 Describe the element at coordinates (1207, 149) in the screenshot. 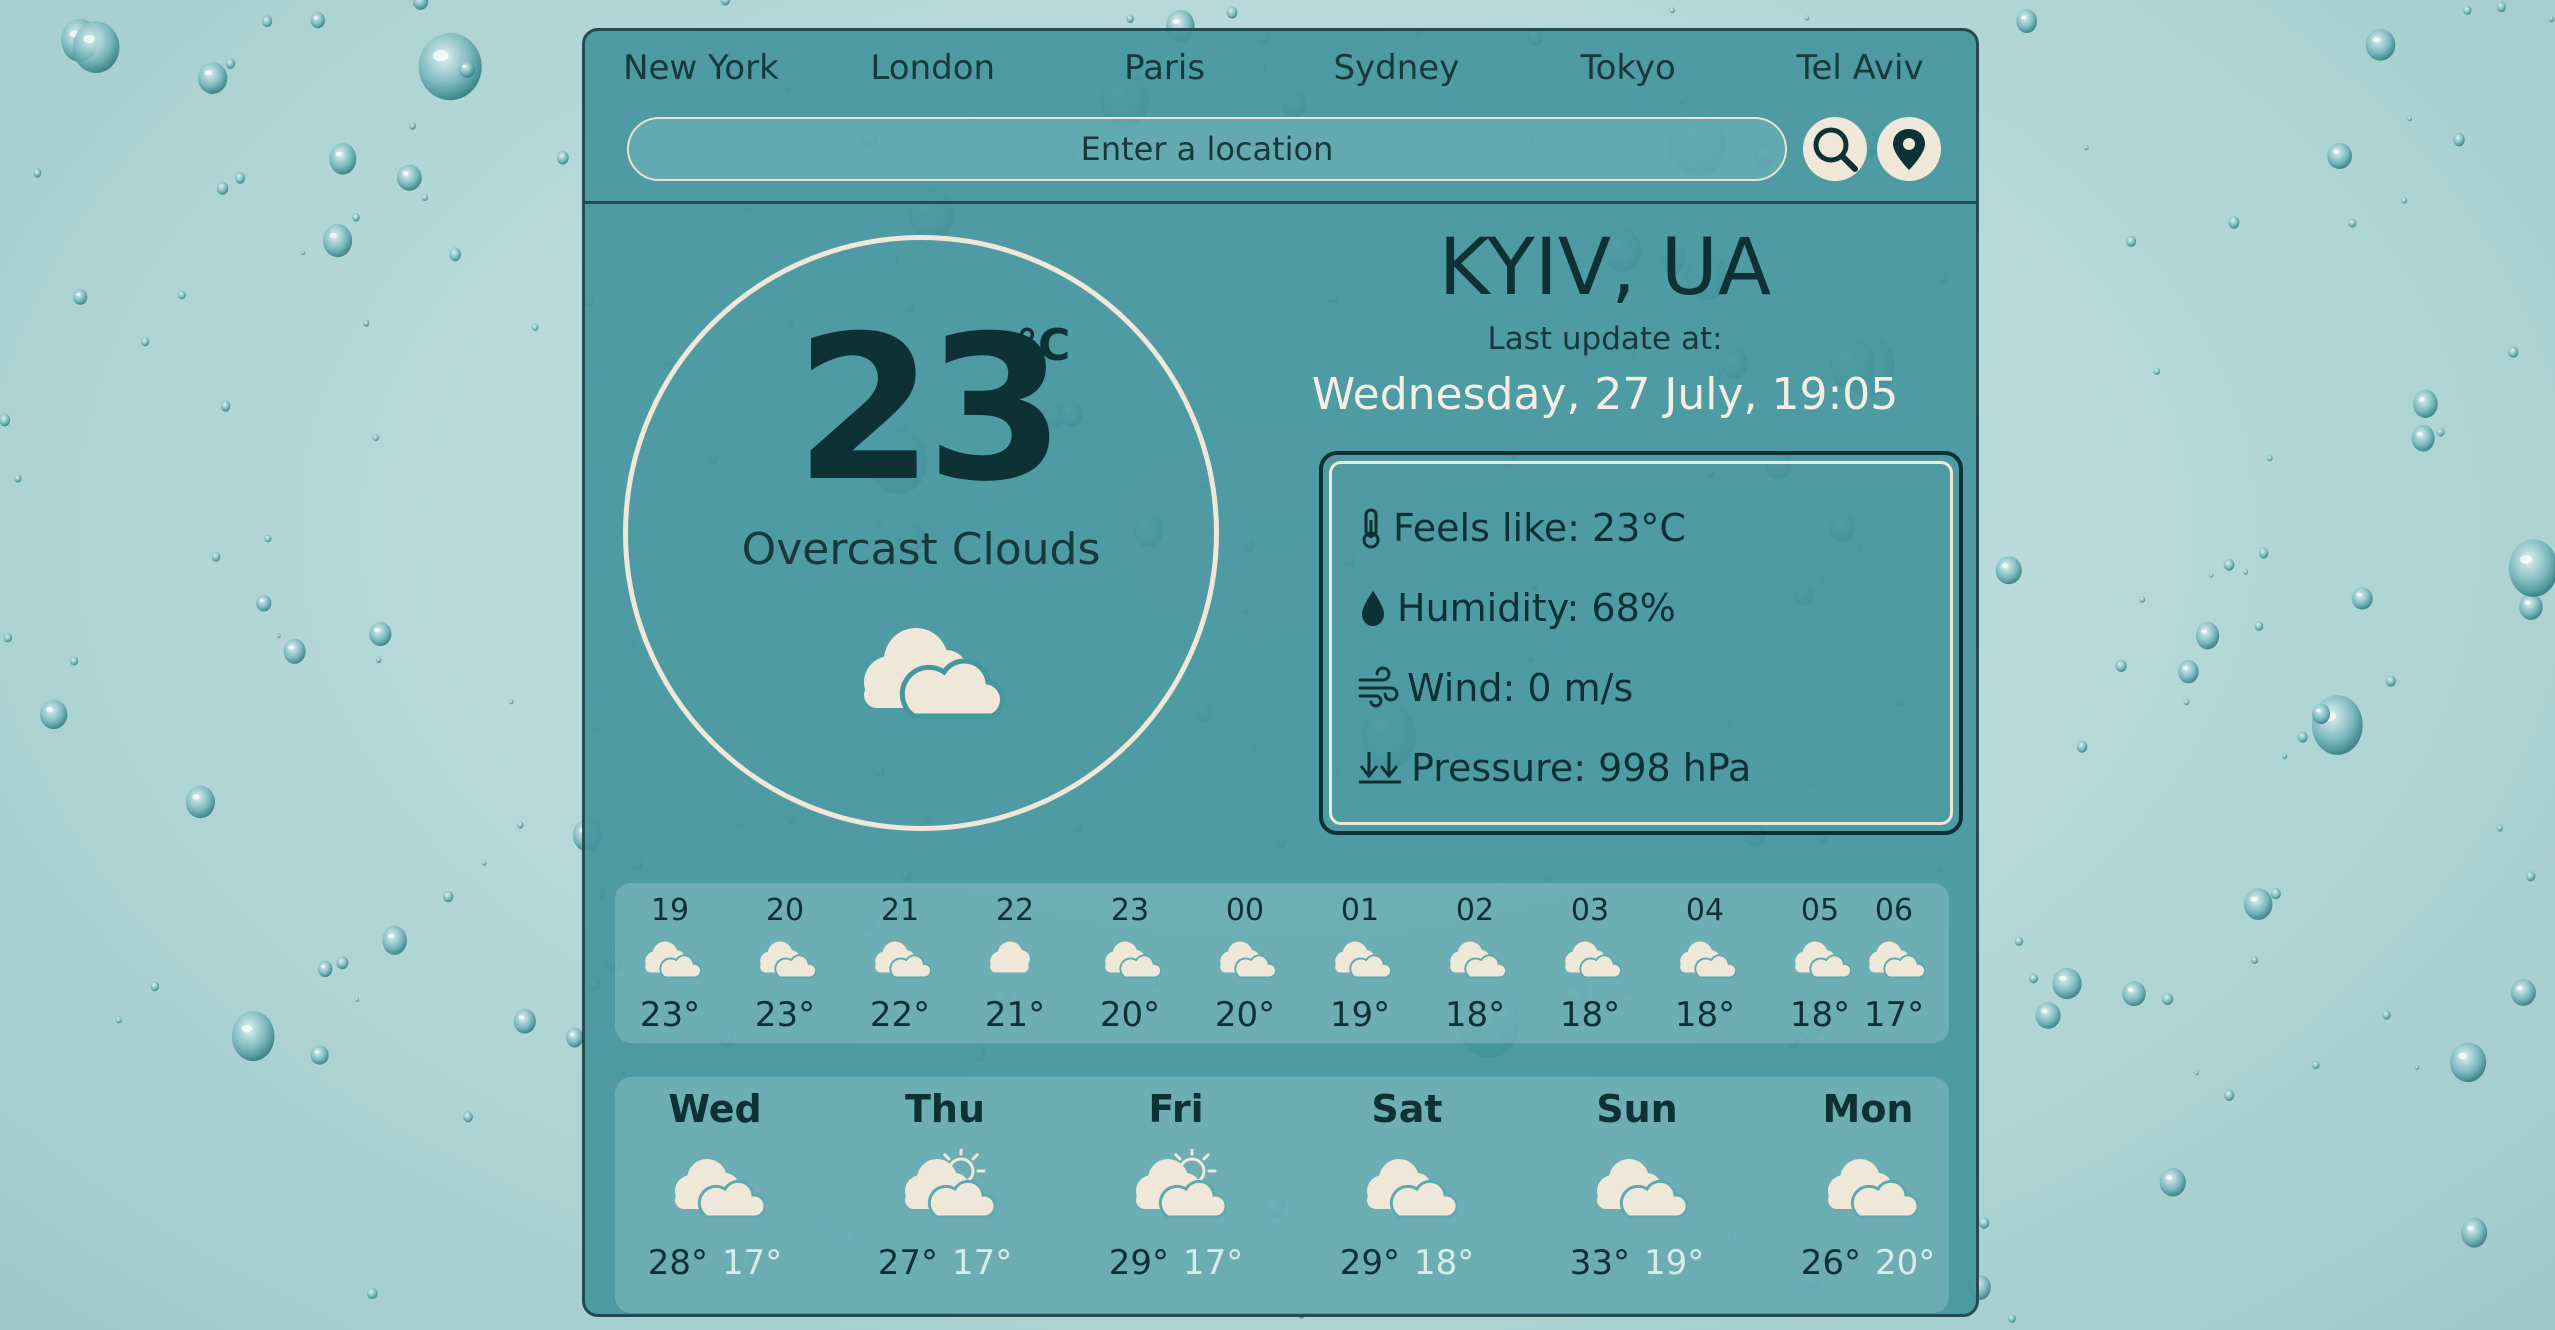

I see `location-search-input` at that location.